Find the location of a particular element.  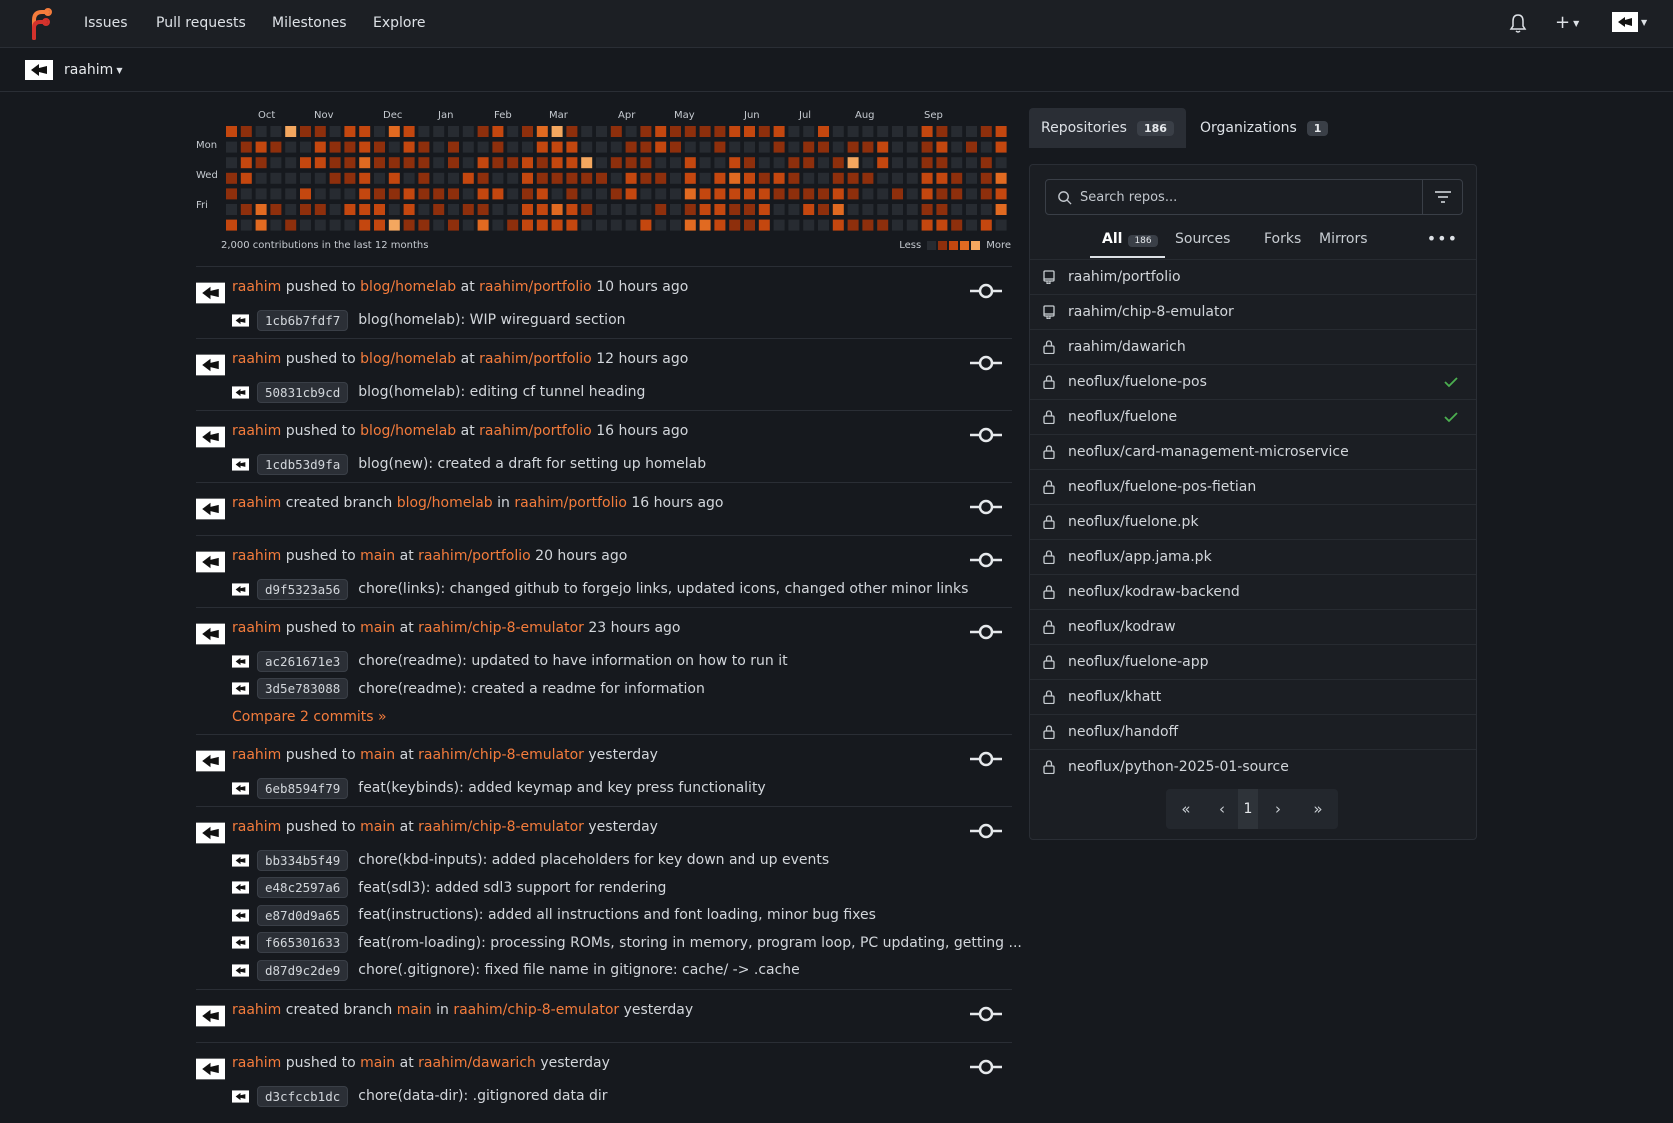

commit-sha-link: d3cfccb1dc is located at coordinates (303, 1096).